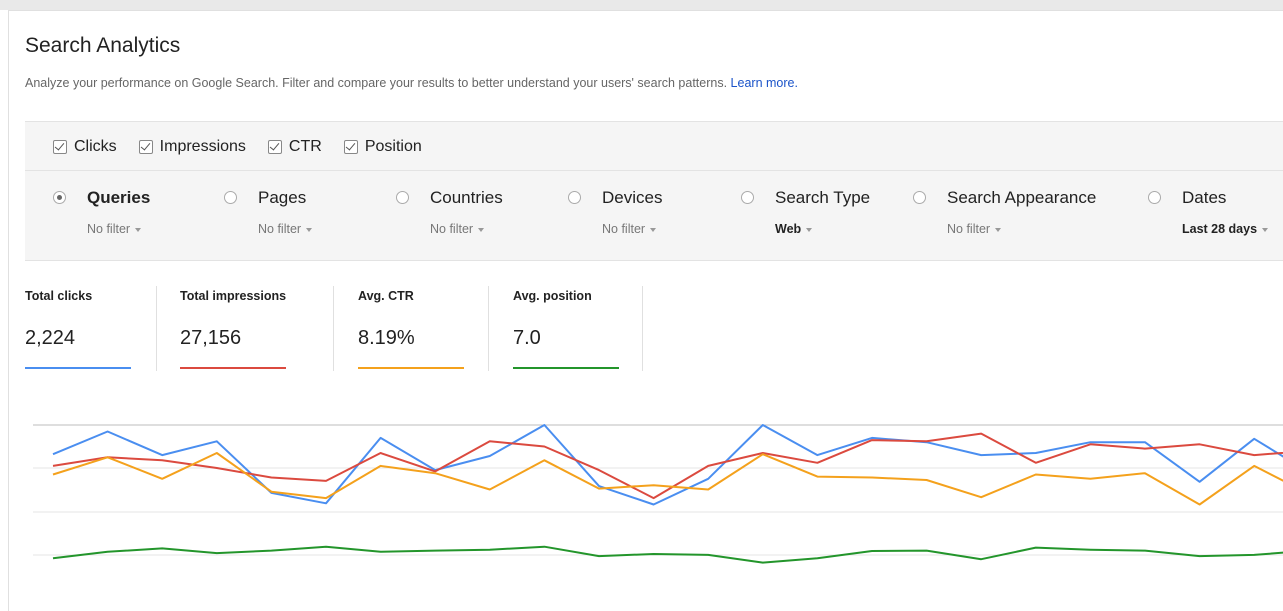  I want to click on total-label: Avg. position, so click(552, 296).